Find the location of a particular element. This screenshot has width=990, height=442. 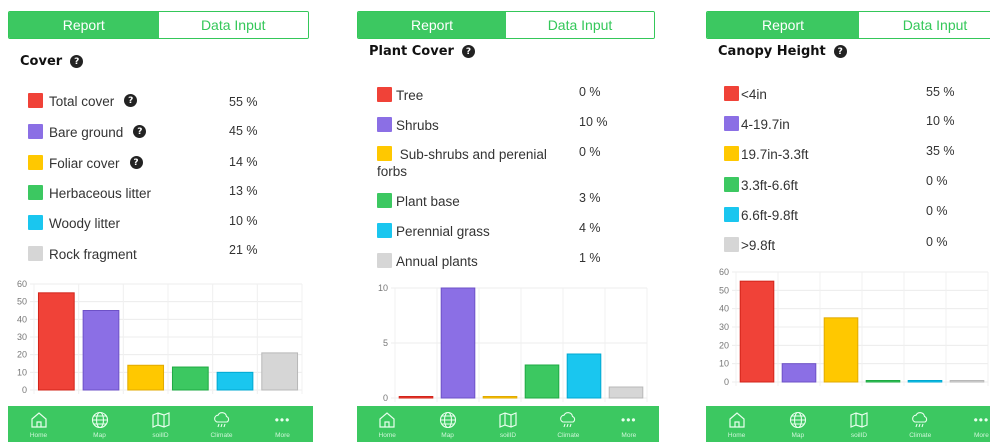

more-icon: ••• is located at coordinates (981, 420).